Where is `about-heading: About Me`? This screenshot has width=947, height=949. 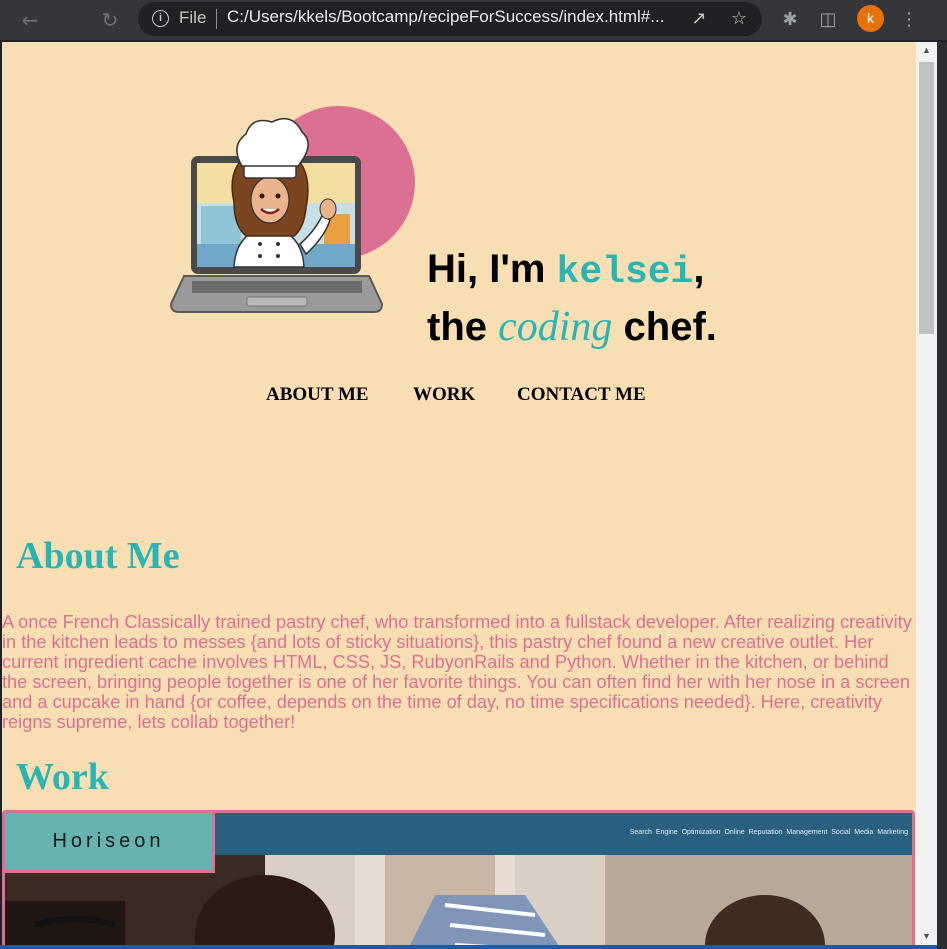
about-heading: About Me is located at coordinates (98, 556).